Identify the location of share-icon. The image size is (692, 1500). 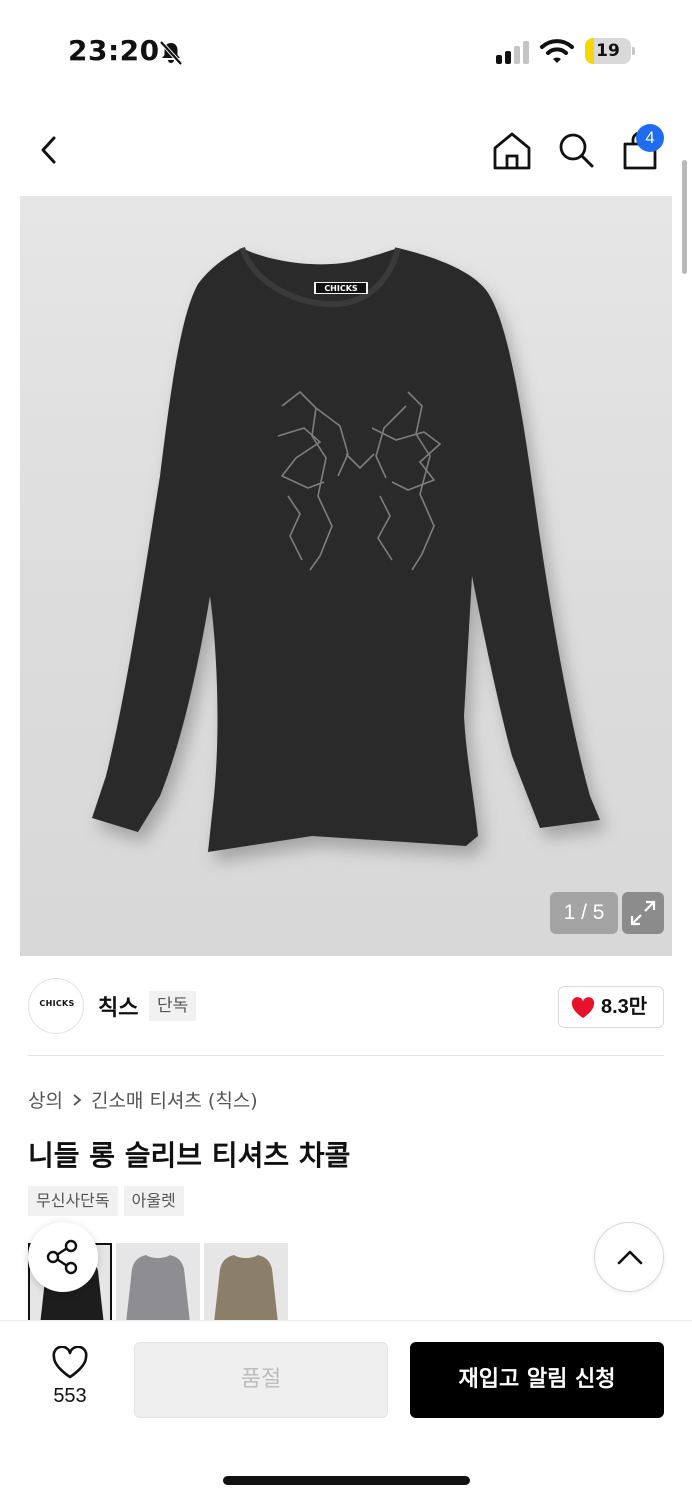
(62, 1257).